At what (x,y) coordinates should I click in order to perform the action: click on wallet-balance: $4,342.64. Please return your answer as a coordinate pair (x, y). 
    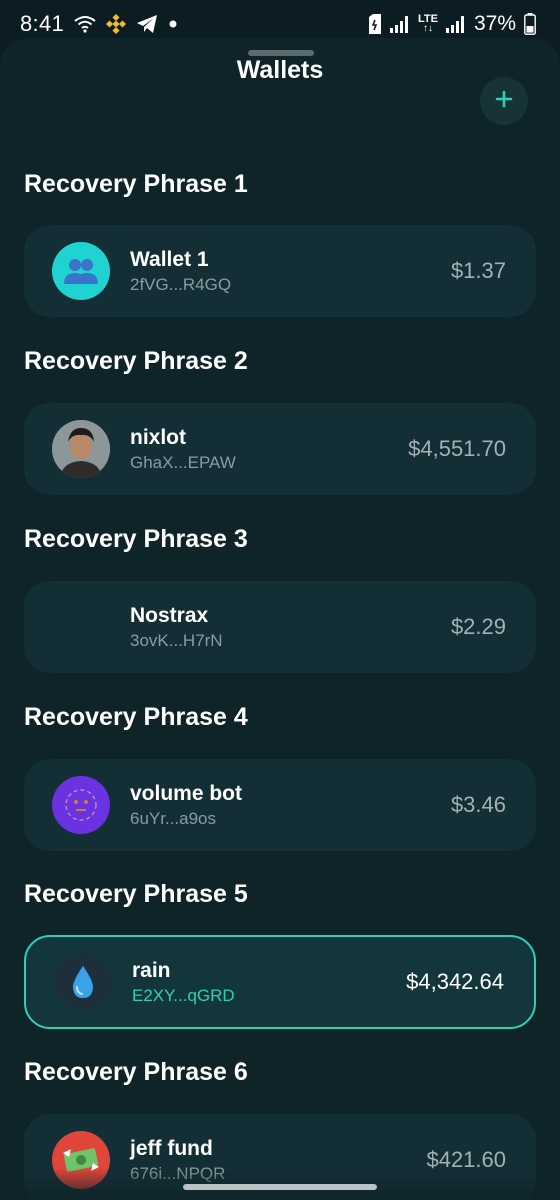
    Looking at the image, I should click on (455, 981).